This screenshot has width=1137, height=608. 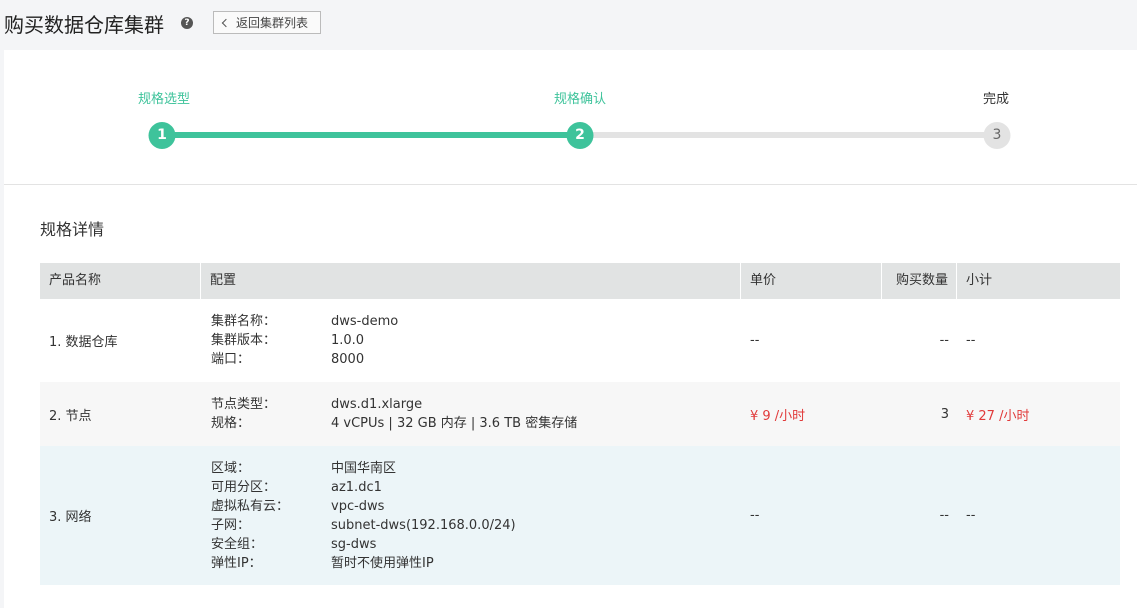 I want to click on config-key: 节点类型：, so click(x=244, y=404).